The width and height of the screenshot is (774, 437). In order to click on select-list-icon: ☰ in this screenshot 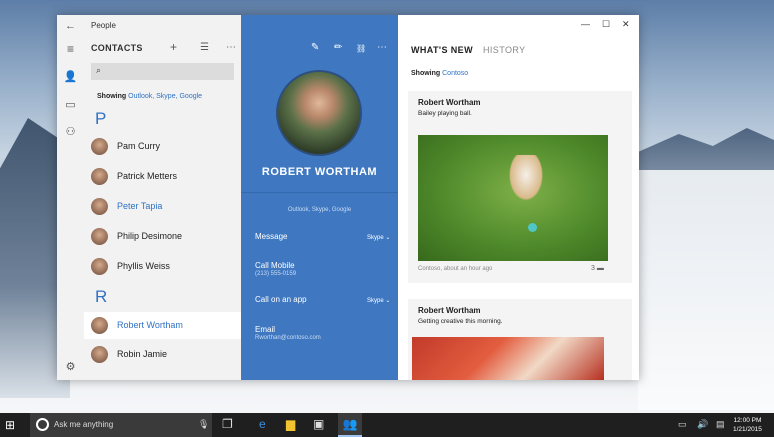, I will do `click(204, 47)`.